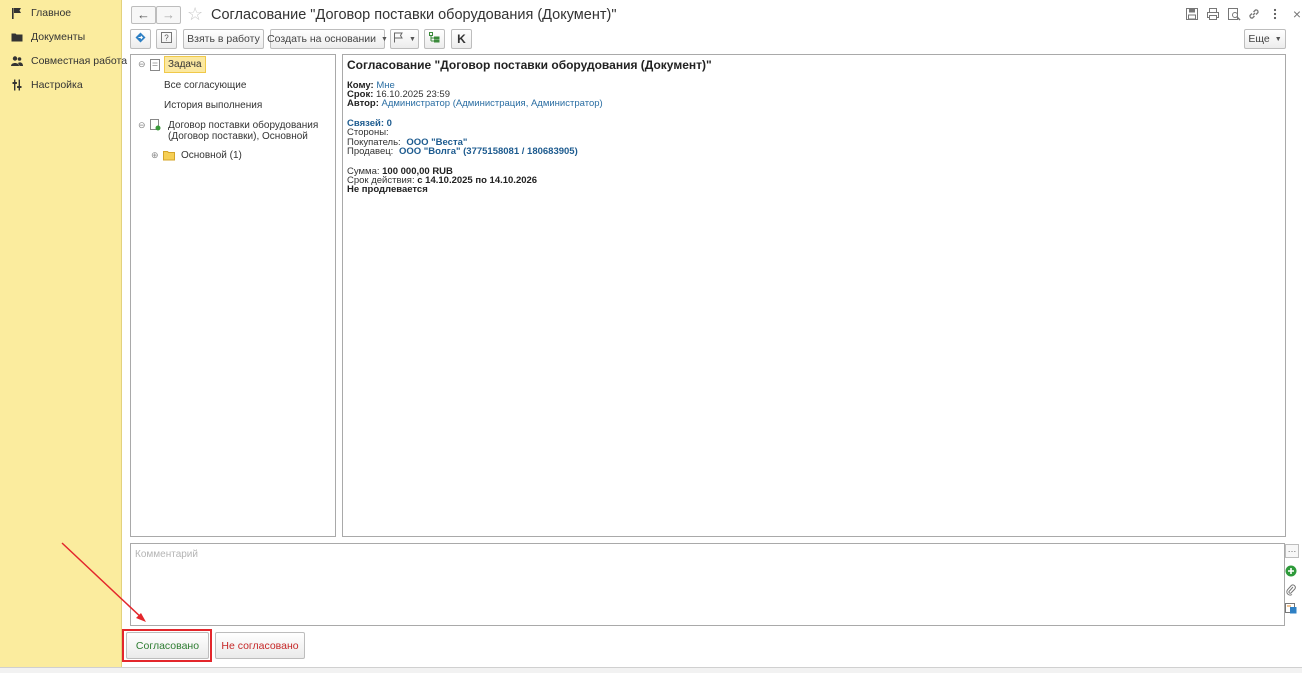 The height and width of the screenshot is (673, 1302). I want to click on sidebar-item-label: Главное, so click(51, 13).